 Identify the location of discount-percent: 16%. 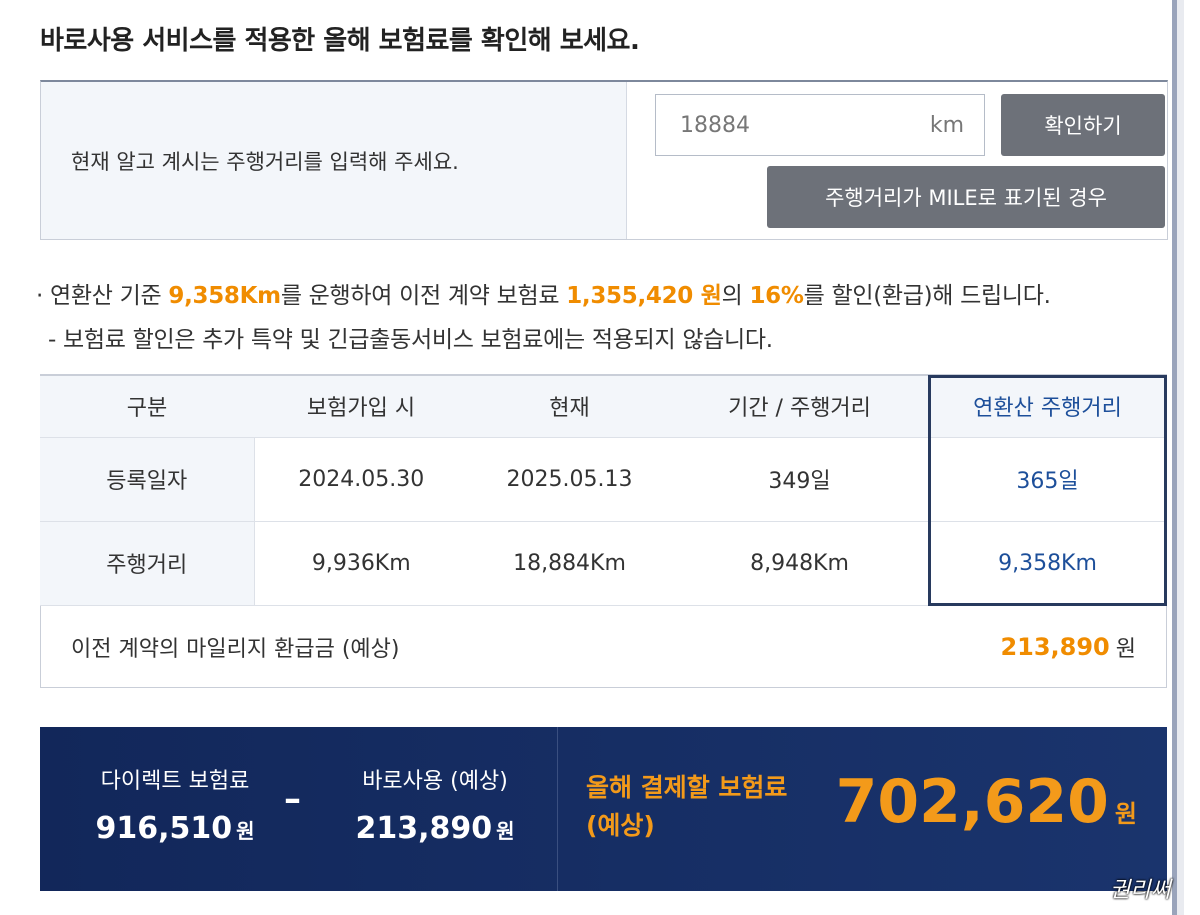
(776, 296).